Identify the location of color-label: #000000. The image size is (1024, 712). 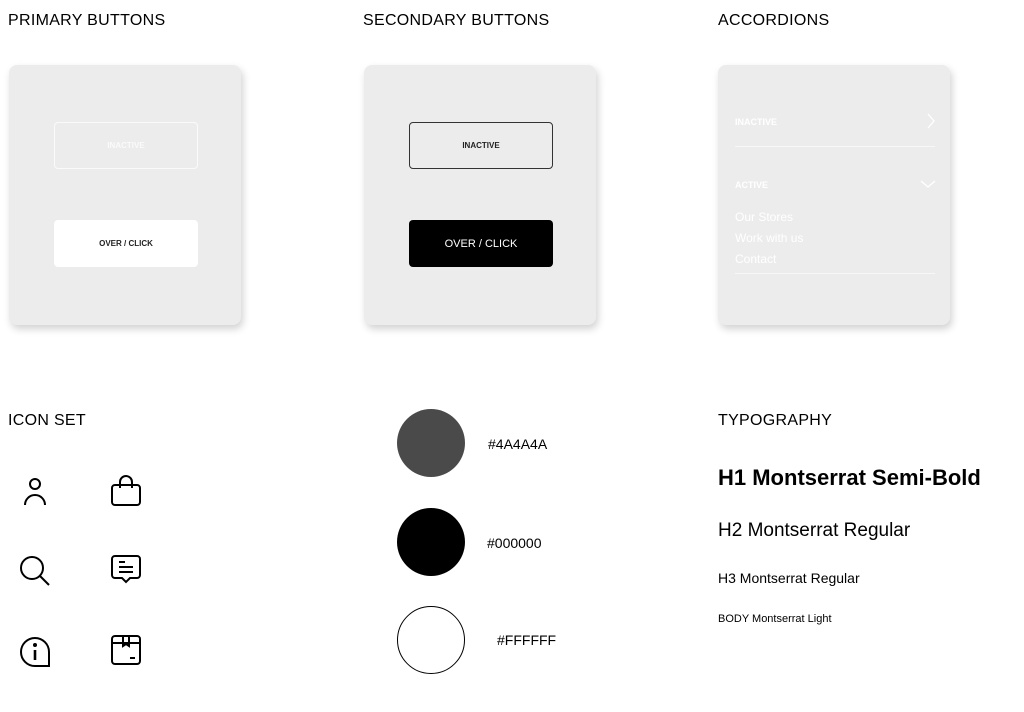
(514, 543).